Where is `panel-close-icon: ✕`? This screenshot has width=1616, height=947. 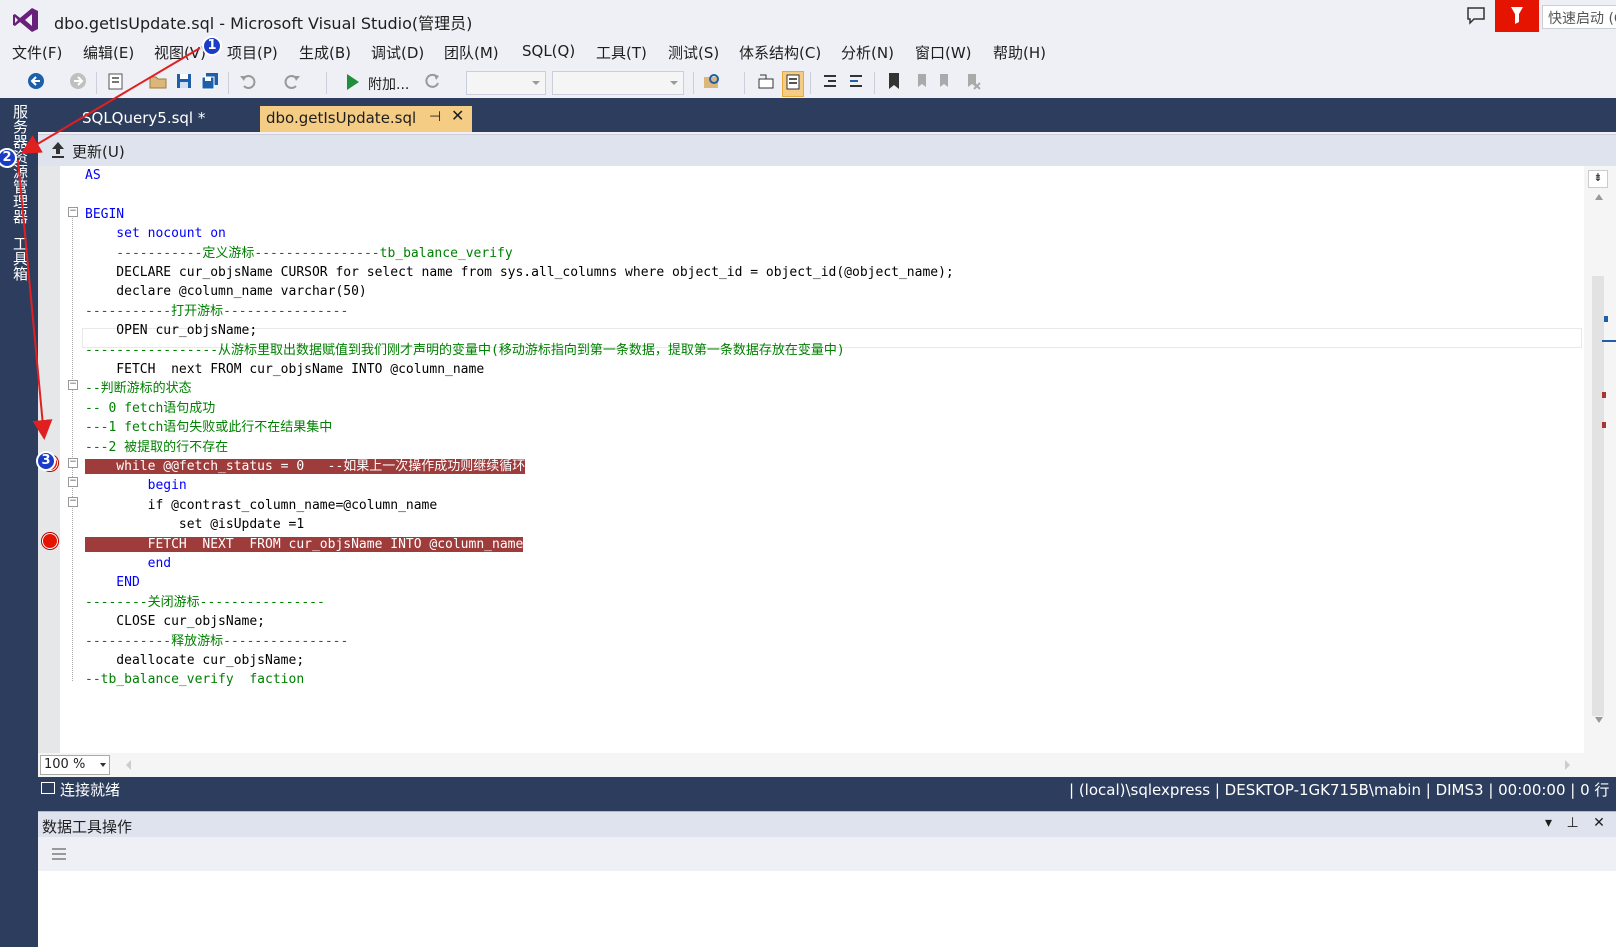
panel-close-icon: ✕ is located at coordinates (1599, 823).